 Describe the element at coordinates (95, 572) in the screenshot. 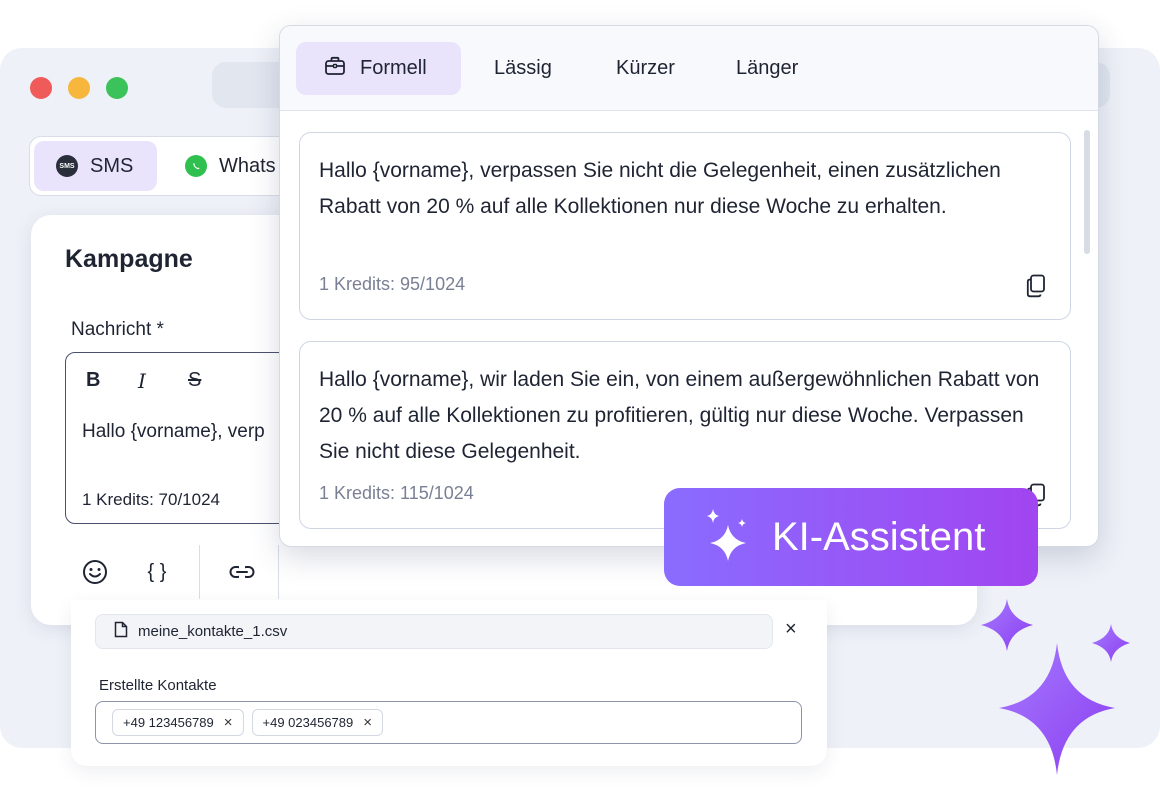

I see `emoji-icon` at that location.